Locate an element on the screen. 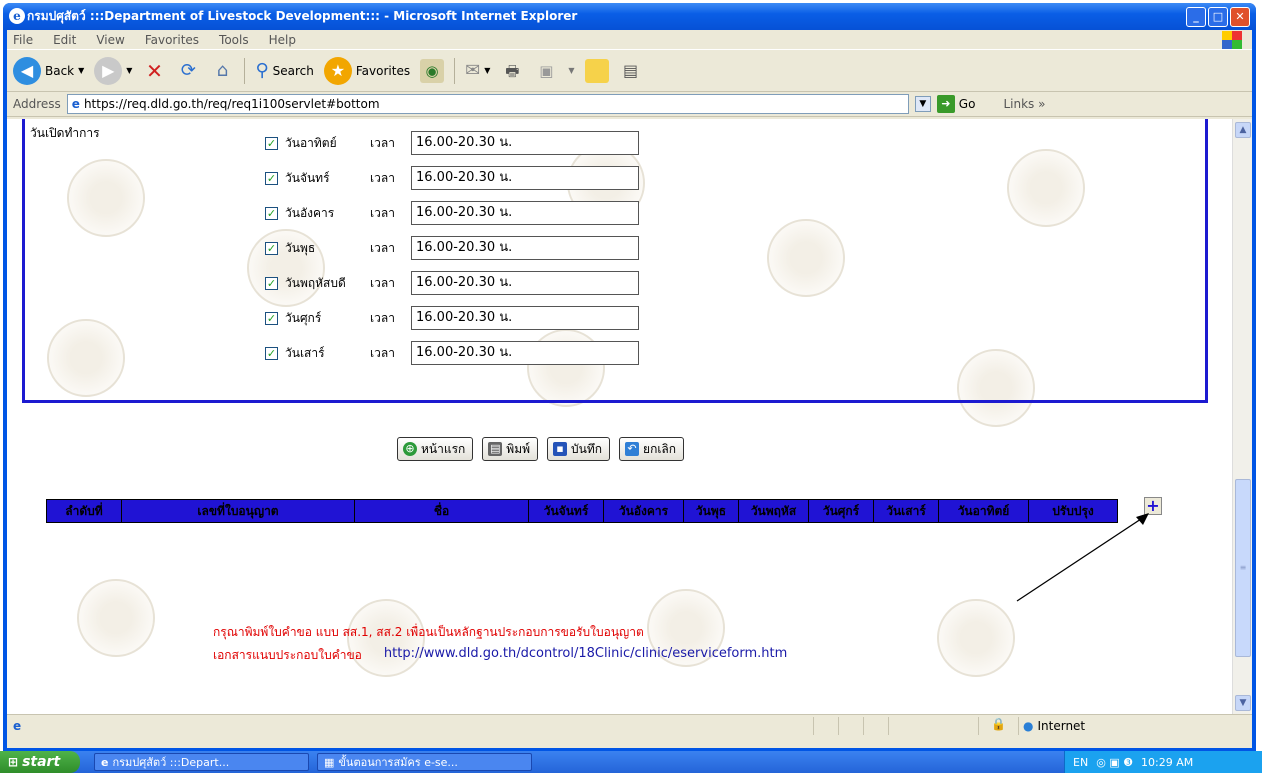 The image size is (1262, 773). opening-days-label: วันเปิดทำการ is located at coordinates (65, 133).